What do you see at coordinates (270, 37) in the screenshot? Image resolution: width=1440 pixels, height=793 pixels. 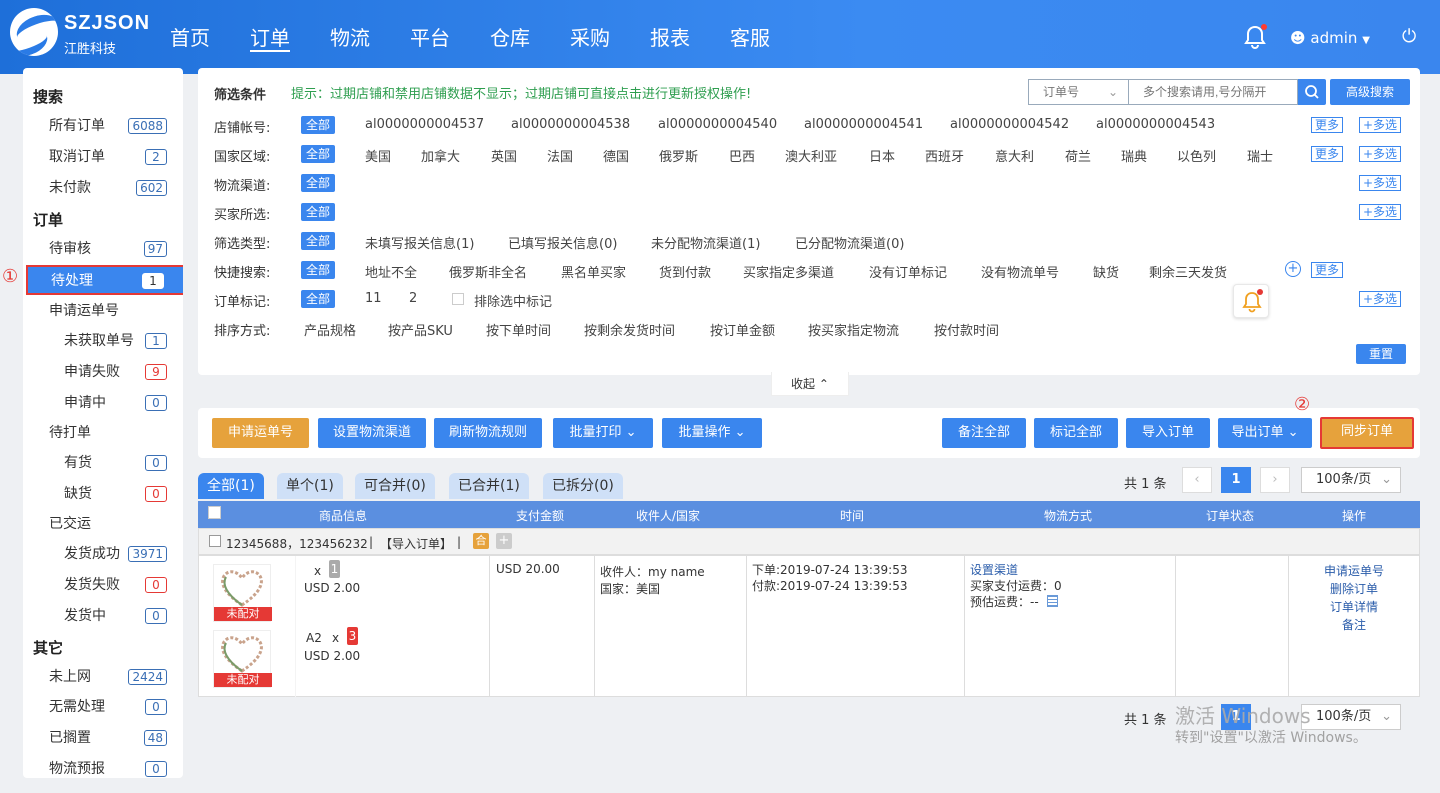 I see `nav-orders: 订单` at bounding box center [270, 37].